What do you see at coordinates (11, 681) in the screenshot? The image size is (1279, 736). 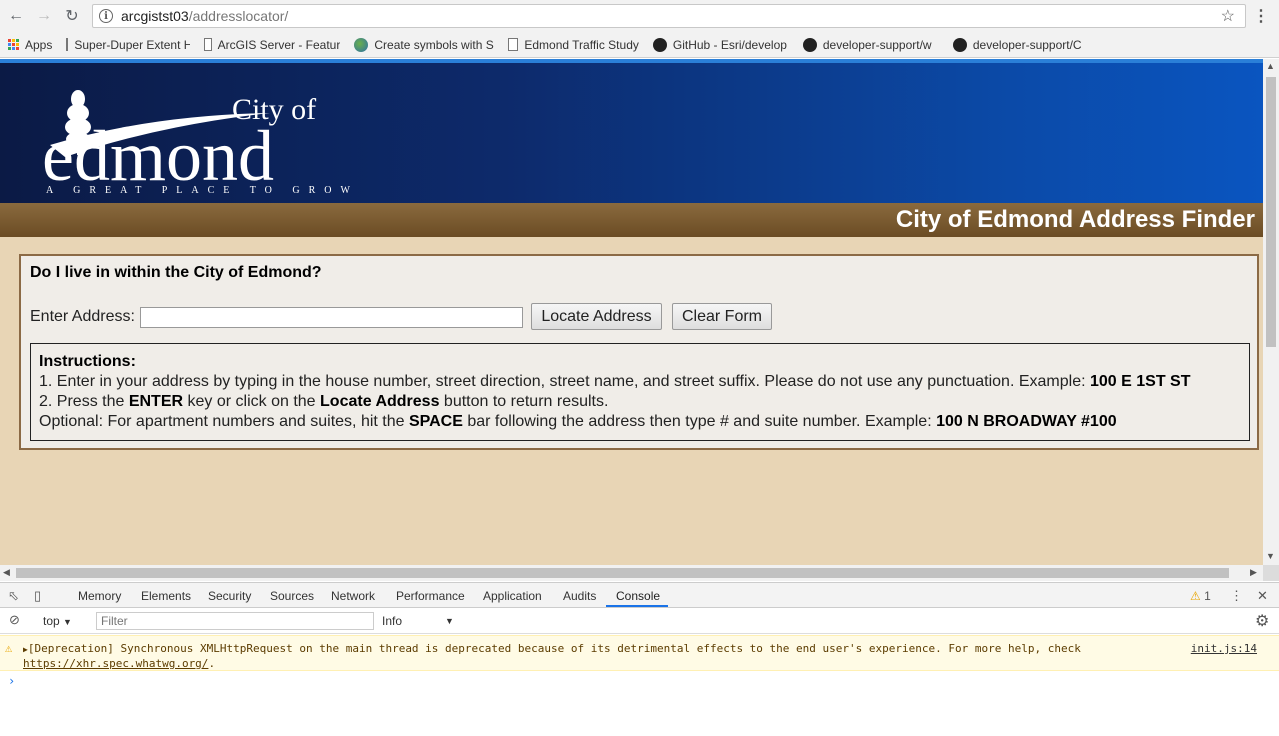 I see `console-prompt: ›` at bounding box center [11, 681].